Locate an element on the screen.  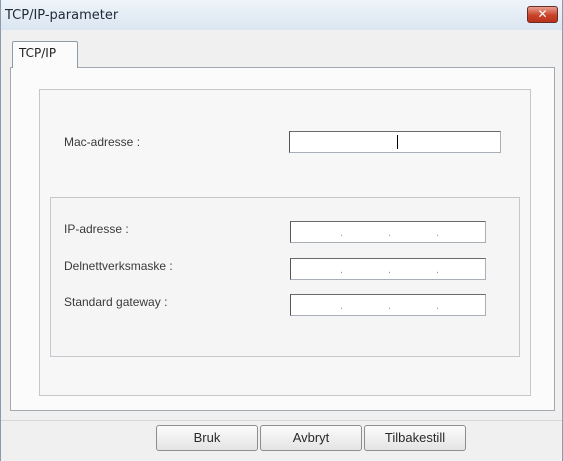
mac-address-label: Mac-adresse : is located at coordinates (102, 142).